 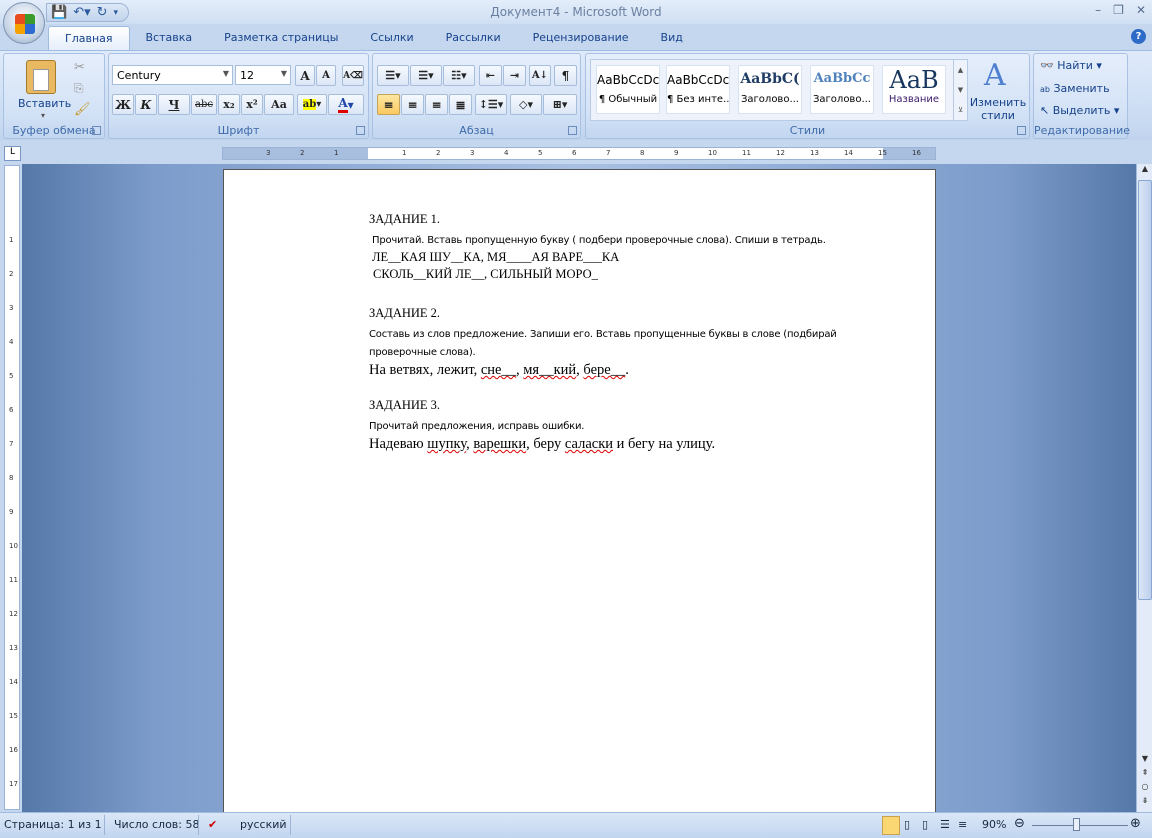 What do you see at coordinates (589, 444) in the screenshot?
I see `misspelled-word: саласки` at bounding box center [589, 444].